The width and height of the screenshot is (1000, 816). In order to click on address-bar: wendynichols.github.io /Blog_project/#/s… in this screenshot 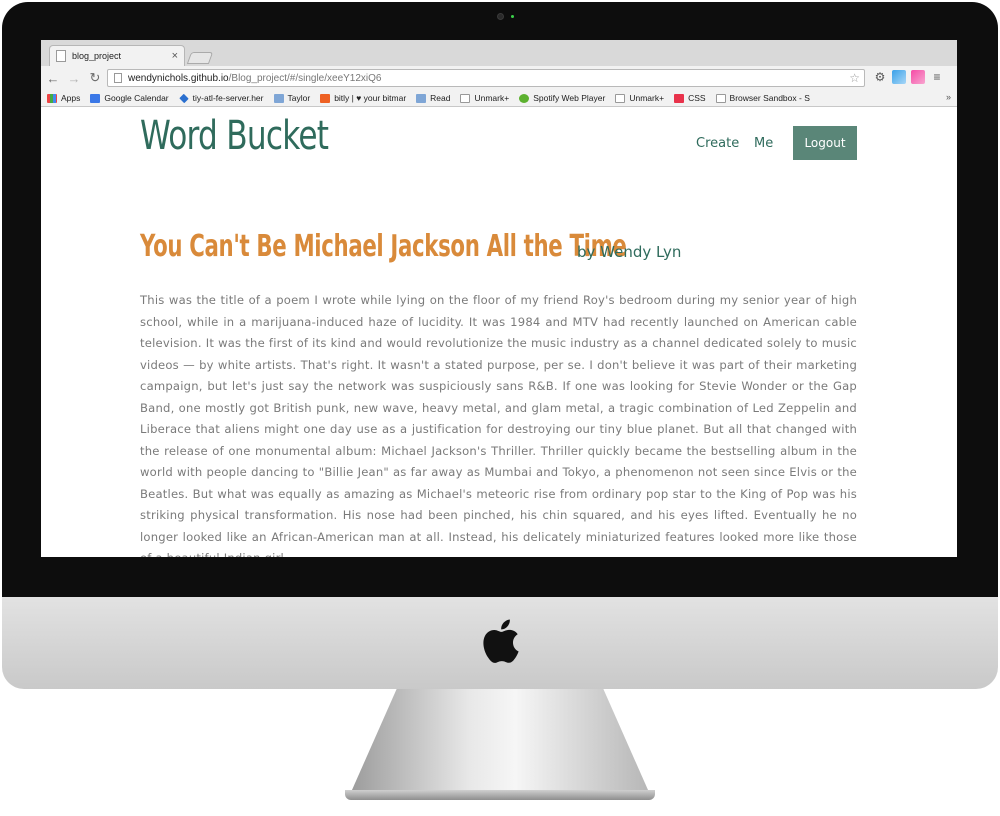, I will do `click(486, 78)`.